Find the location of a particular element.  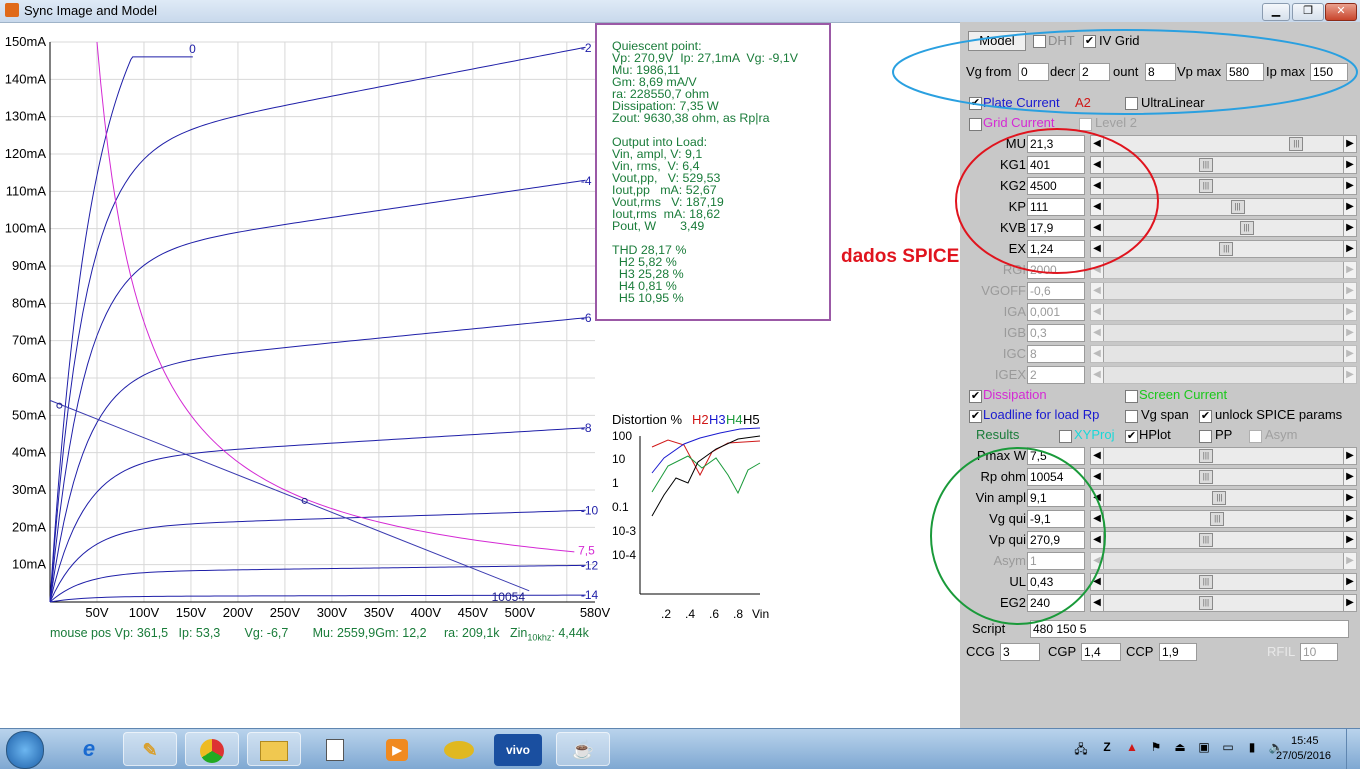

param-field: 0,43 is located at coordinates (1056, 582).